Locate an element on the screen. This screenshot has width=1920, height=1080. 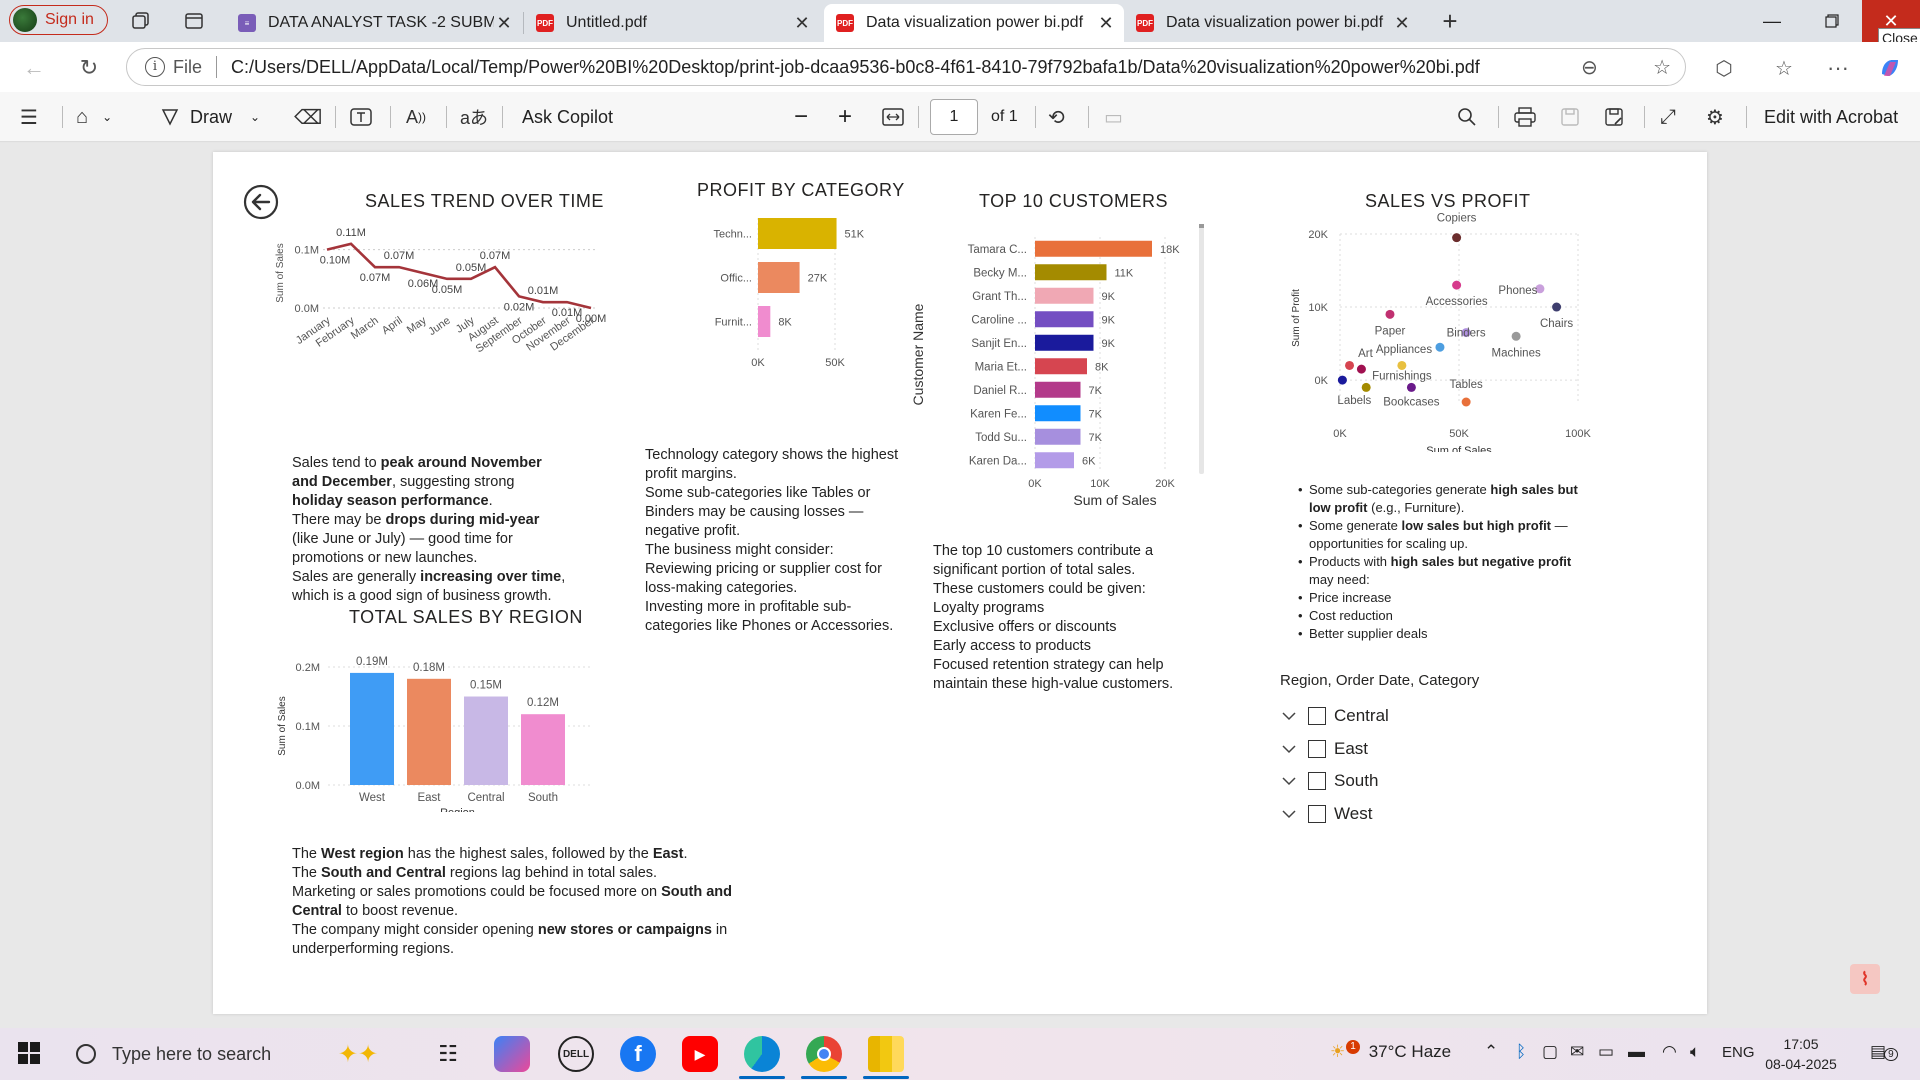
display-icon: ▭ is located at coordinates (1606, 1052).